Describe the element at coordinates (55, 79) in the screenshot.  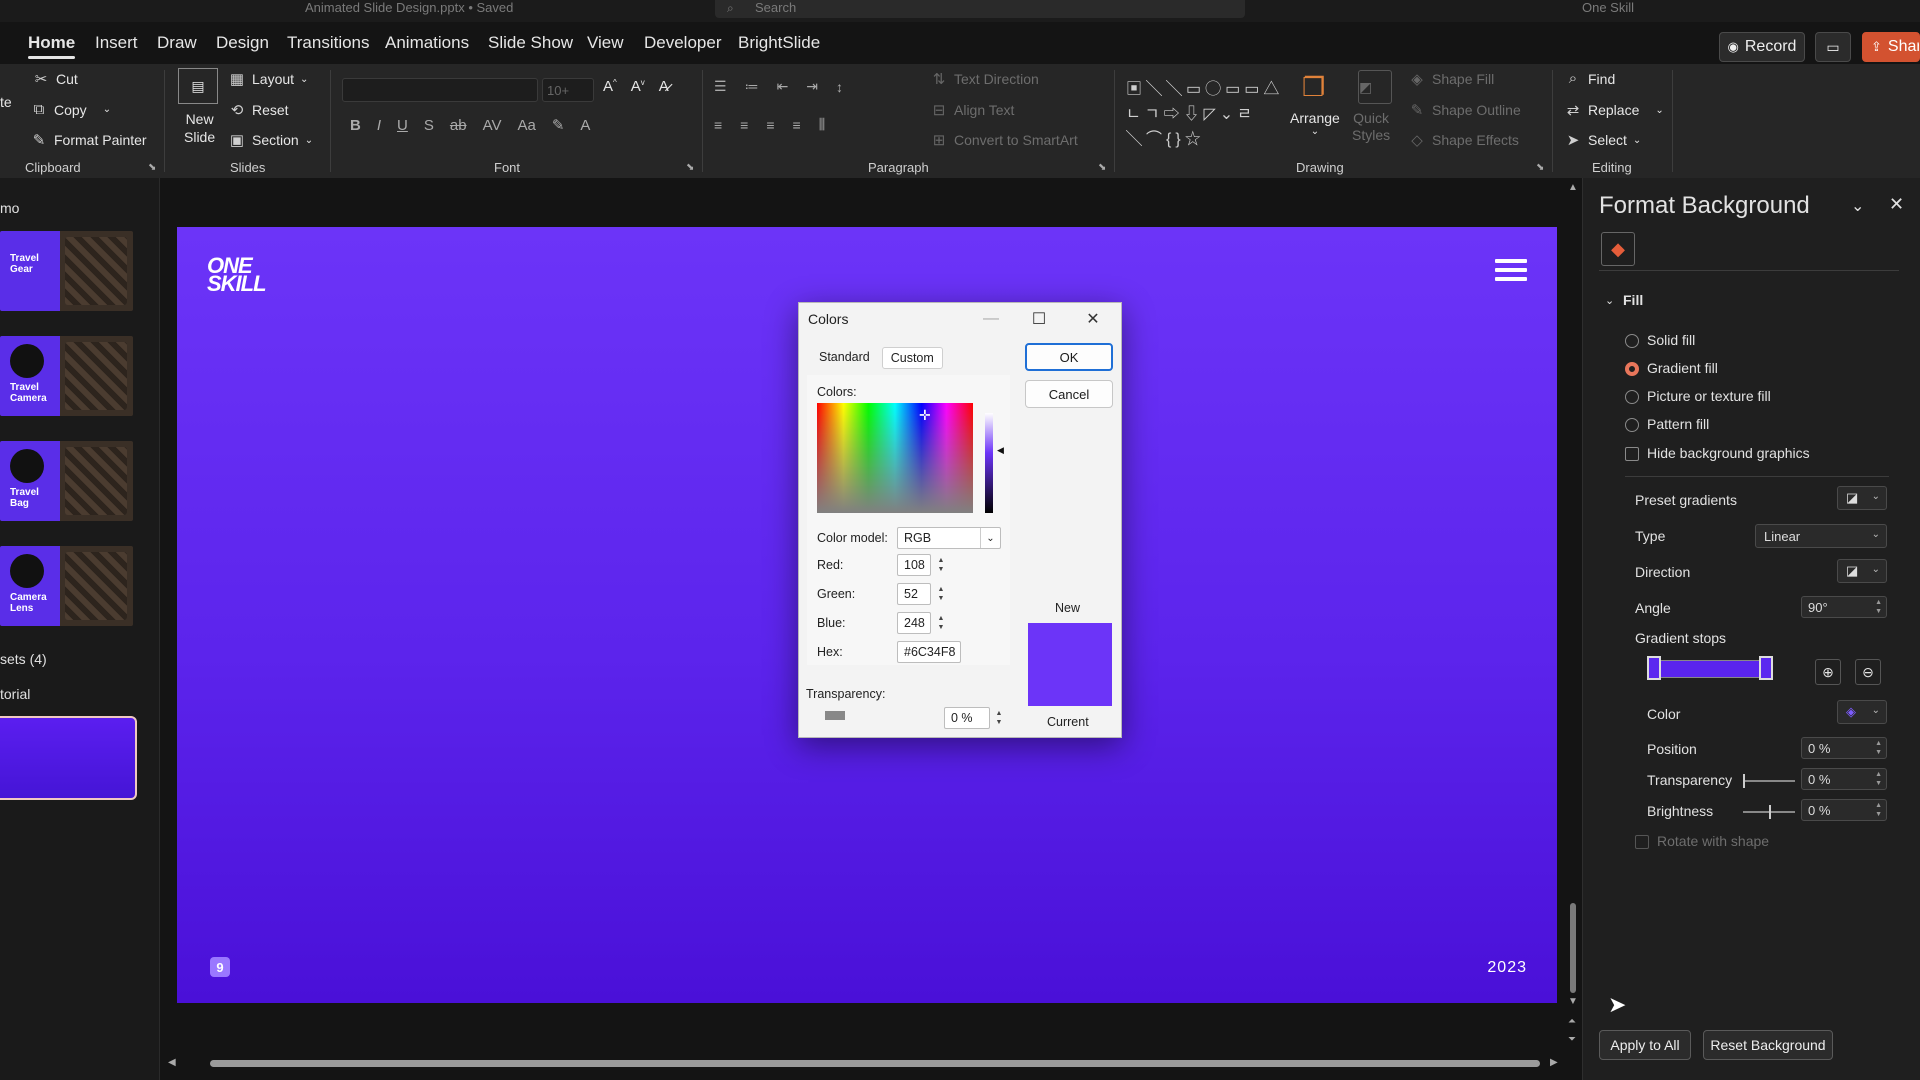
I see `cut-button: ✂ Cut` at that location.